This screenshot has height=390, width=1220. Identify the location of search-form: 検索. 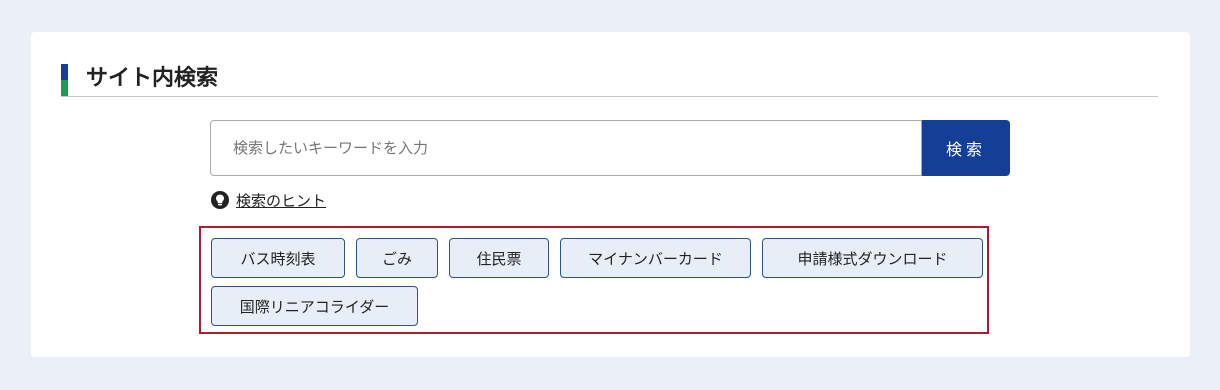
(610, 148).